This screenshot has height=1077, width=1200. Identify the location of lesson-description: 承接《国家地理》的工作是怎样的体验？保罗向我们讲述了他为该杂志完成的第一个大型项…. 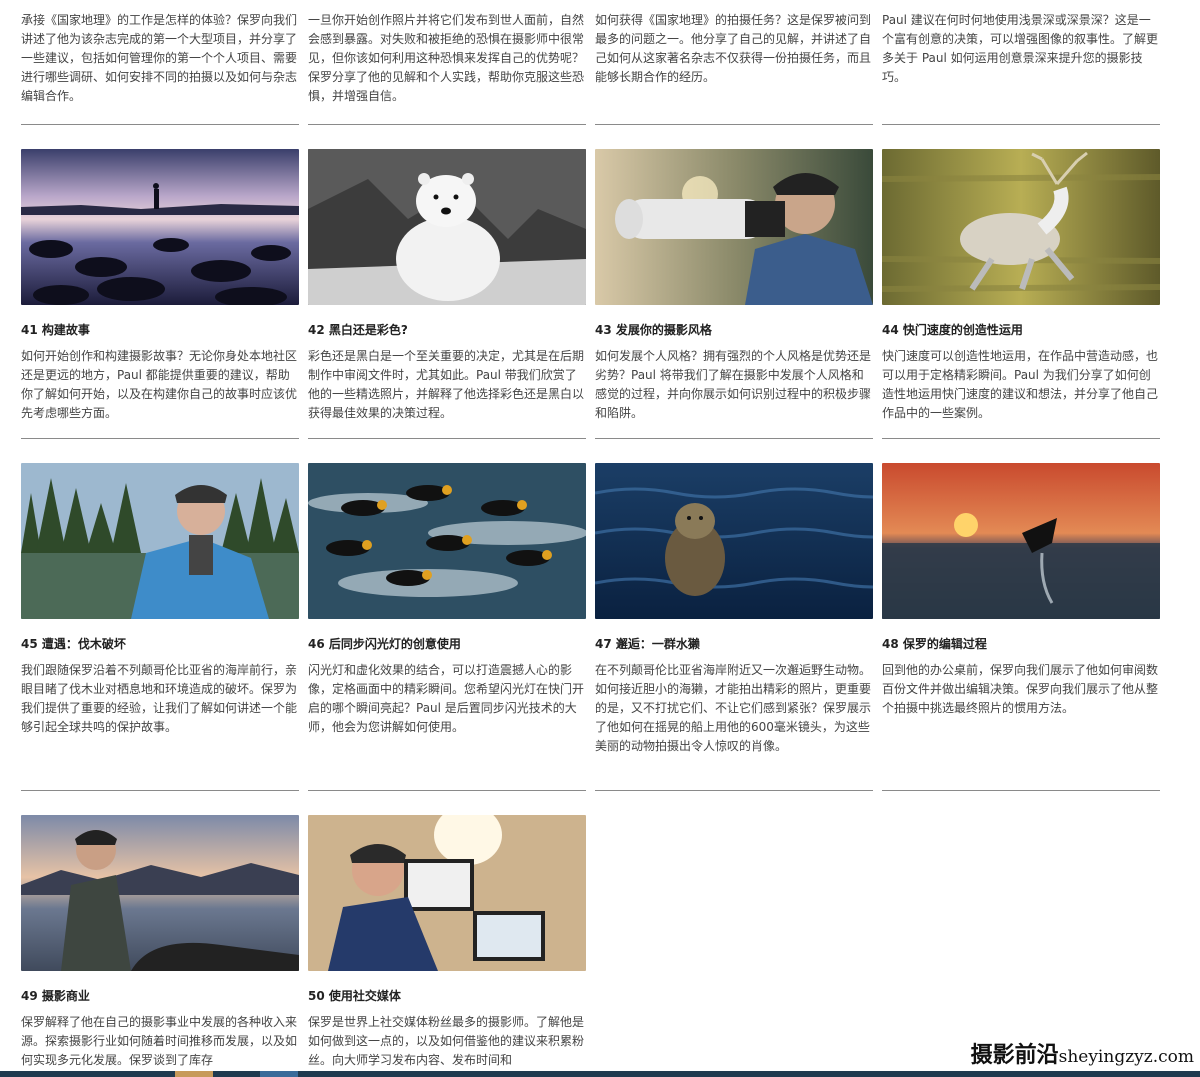
(159, 58).